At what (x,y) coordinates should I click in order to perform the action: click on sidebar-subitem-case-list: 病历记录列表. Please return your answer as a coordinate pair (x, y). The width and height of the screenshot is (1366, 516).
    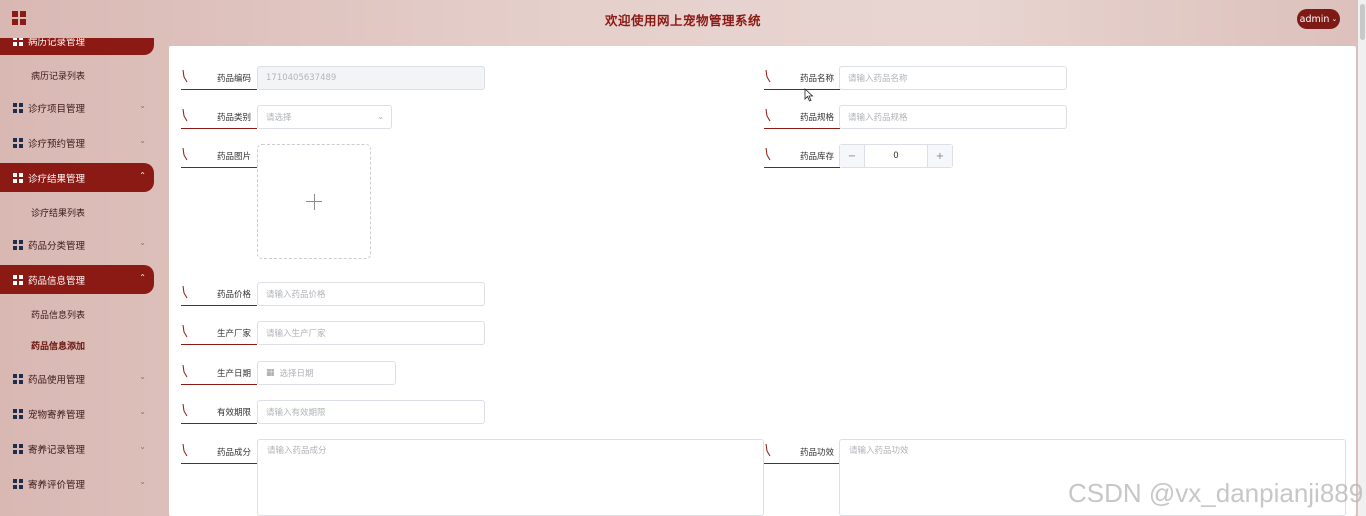
    Looking at the image, I should click on (58, 75).